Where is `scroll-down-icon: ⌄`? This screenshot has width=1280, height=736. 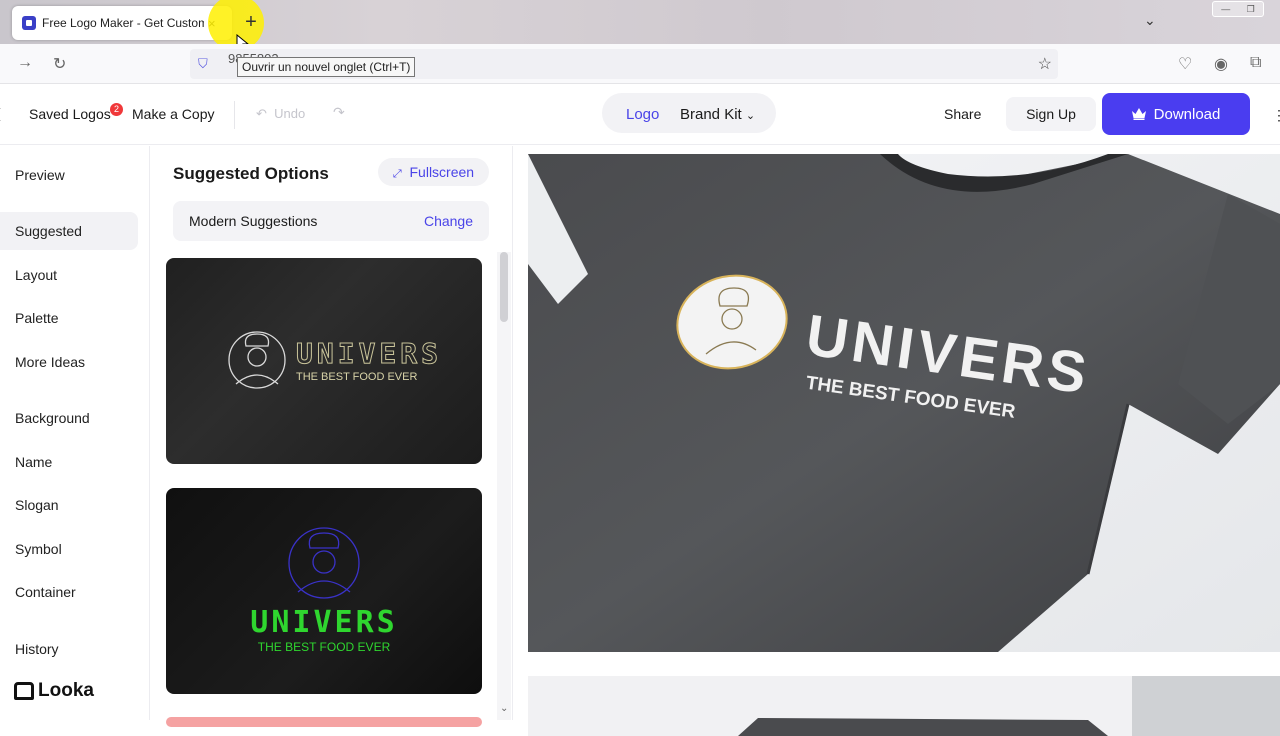 scroll-down-icon: ⌄ is located at coordinates (504, 708).